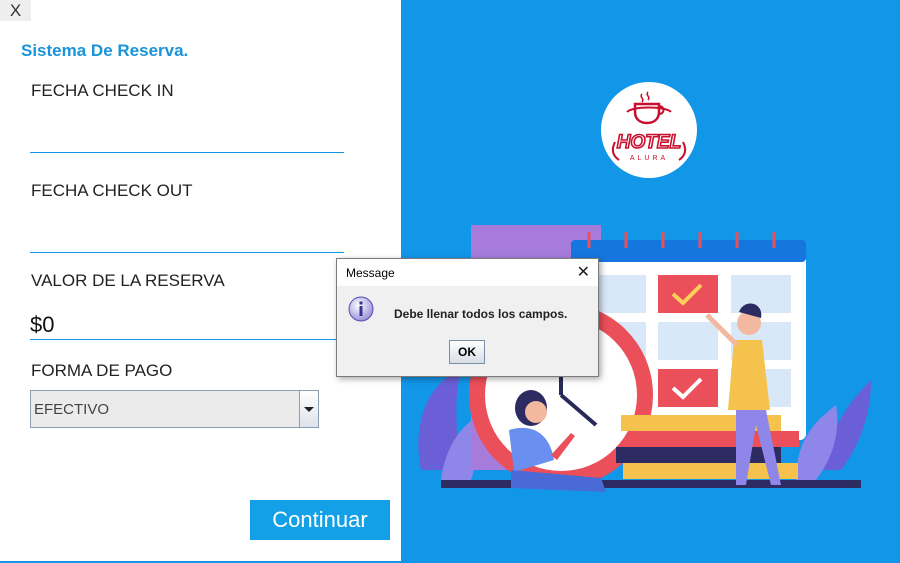 This screenshot has width=900, height=563. I want to click on payment-method-label: FORMA DE PAGO, so click(102, 370).